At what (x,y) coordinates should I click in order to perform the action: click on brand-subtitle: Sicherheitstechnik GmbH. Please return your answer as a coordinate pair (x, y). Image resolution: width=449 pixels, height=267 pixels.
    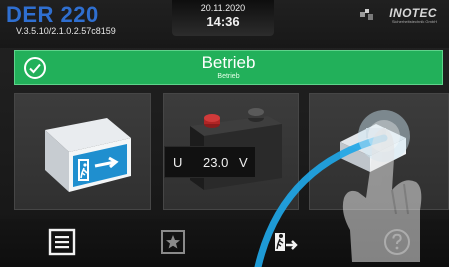
    Looking at the image, I should click on (414, 21).